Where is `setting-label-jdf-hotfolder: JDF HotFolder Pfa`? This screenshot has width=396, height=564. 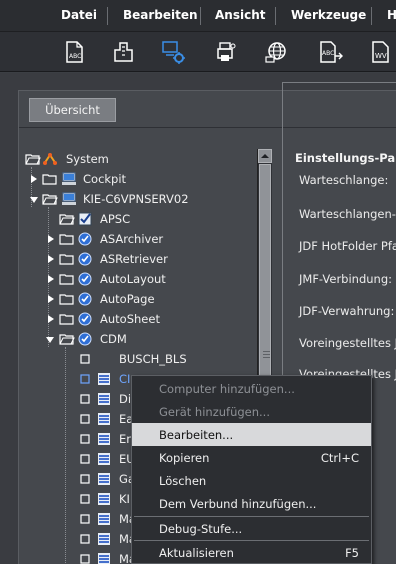
setting-label-jdf-hotfolder: JDF HotFolder Pfa is located at coordinates (347, 246).